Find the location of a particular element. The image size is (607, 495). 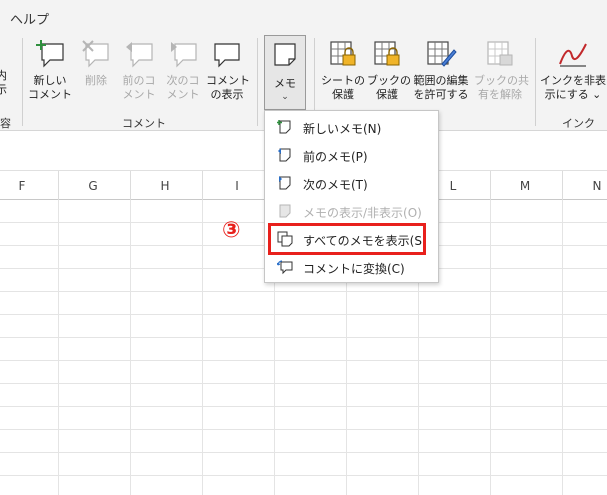

next-comment-line1: 次のコ is located at coordinates (183, 80).